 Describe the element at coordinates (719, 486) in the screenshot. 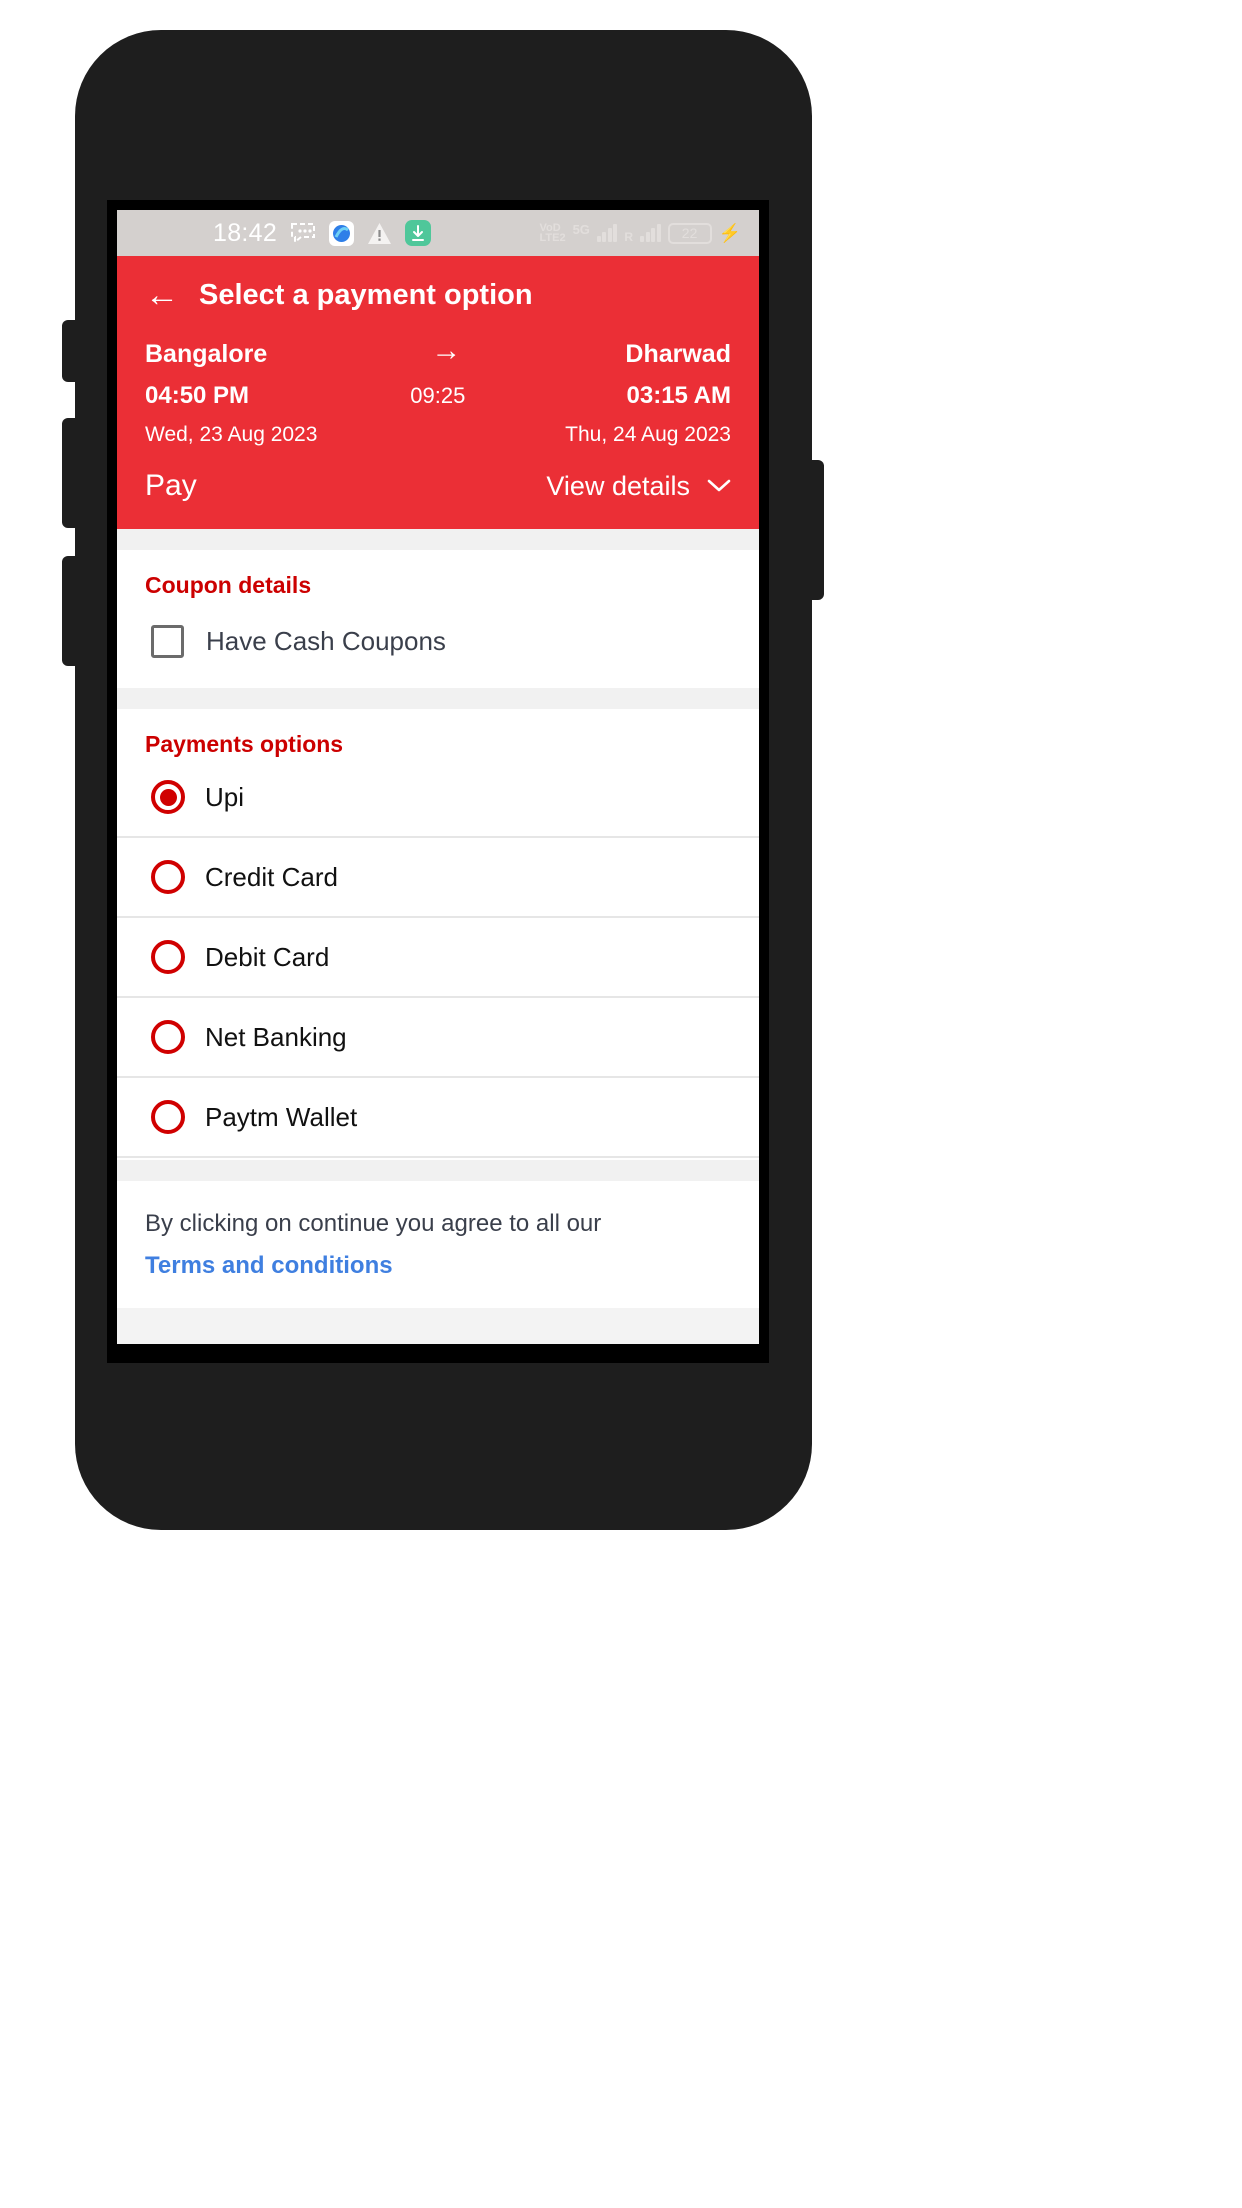

I see `chevron-down-icon` at that location.